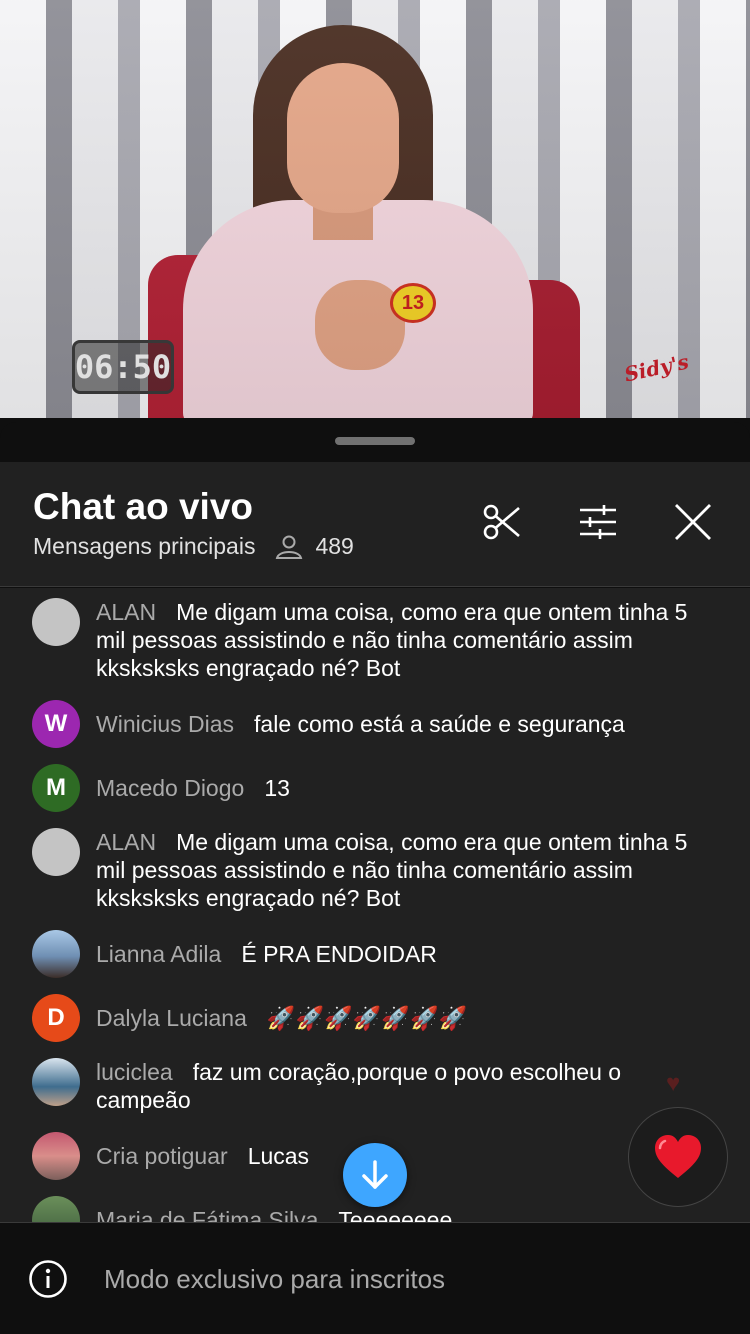 The image size is (750, 1334). I want to click on chat-mode-label: Mensagens principais, so click(144, 546).